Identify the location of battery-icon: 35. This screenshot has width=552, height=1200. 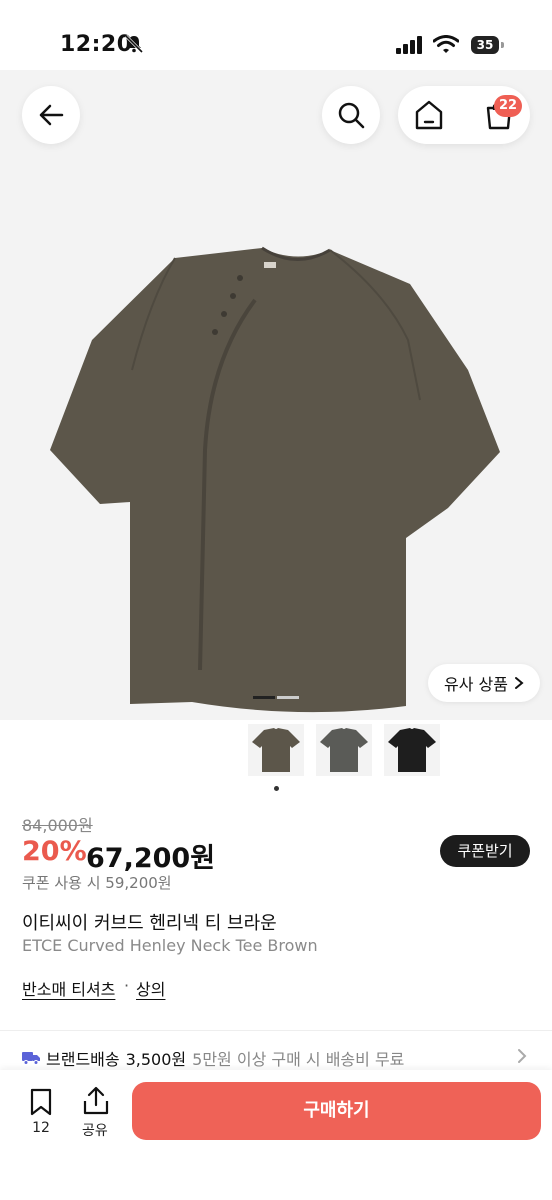
(485, 45).